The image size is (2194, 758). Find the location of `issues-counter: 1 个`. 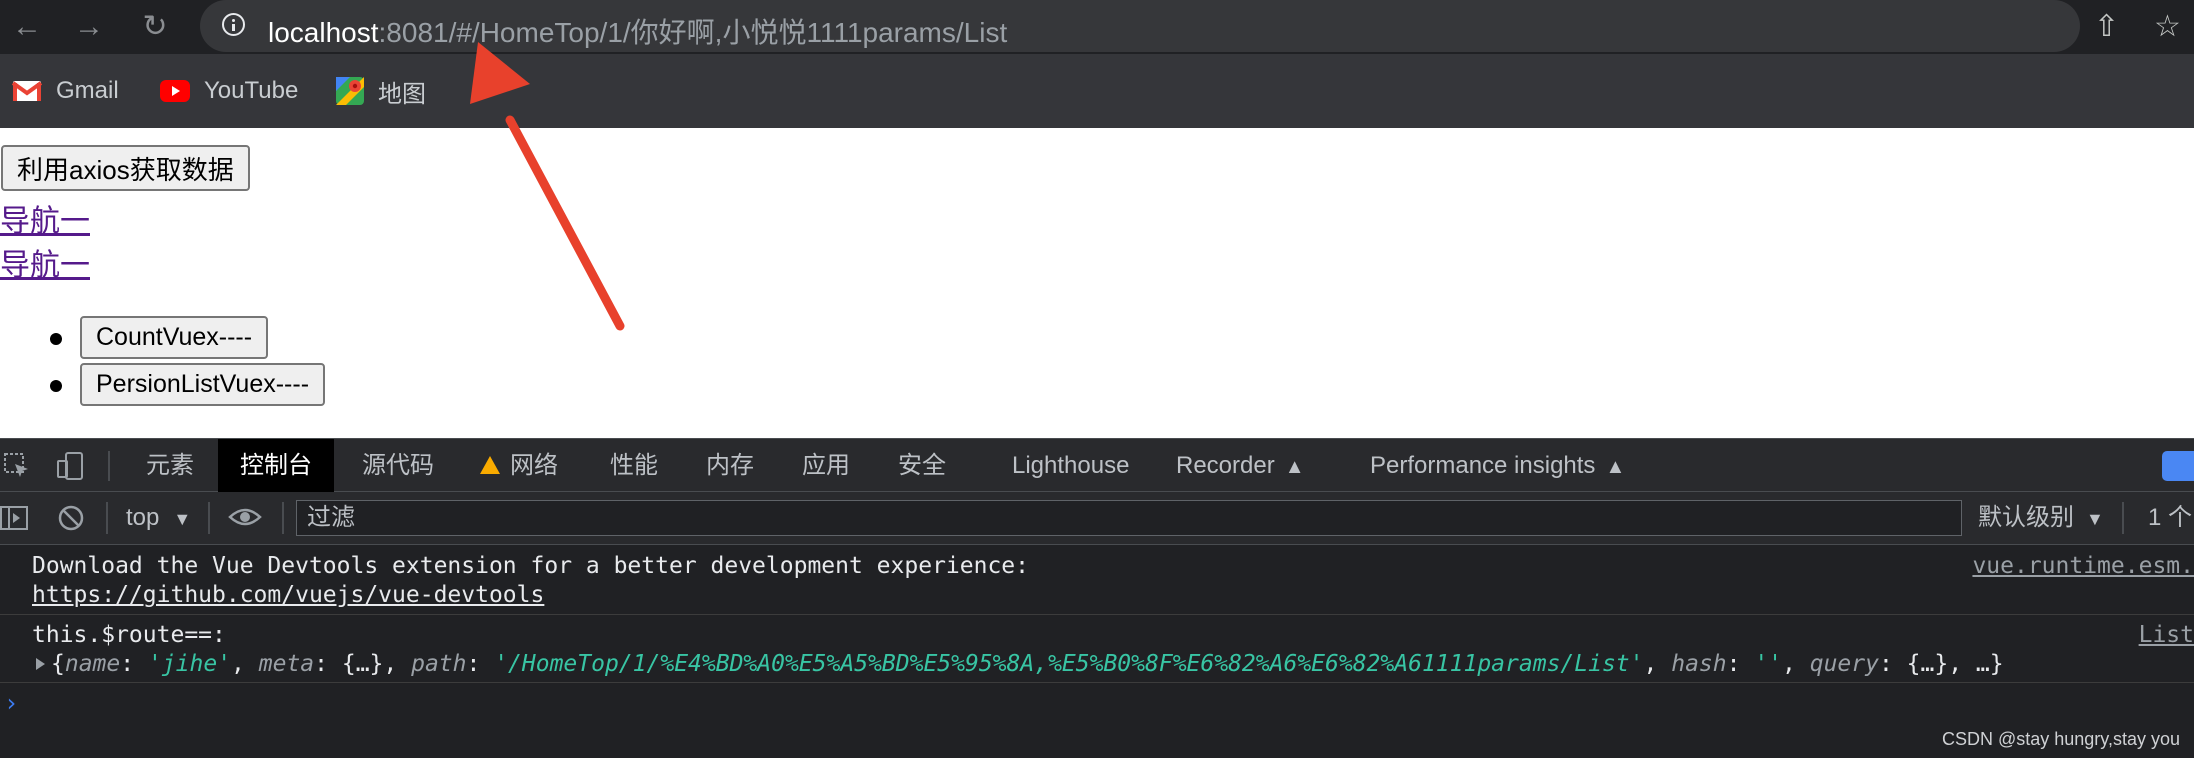

issues-counter: 1 个 is located at coordinates (2170, 518).